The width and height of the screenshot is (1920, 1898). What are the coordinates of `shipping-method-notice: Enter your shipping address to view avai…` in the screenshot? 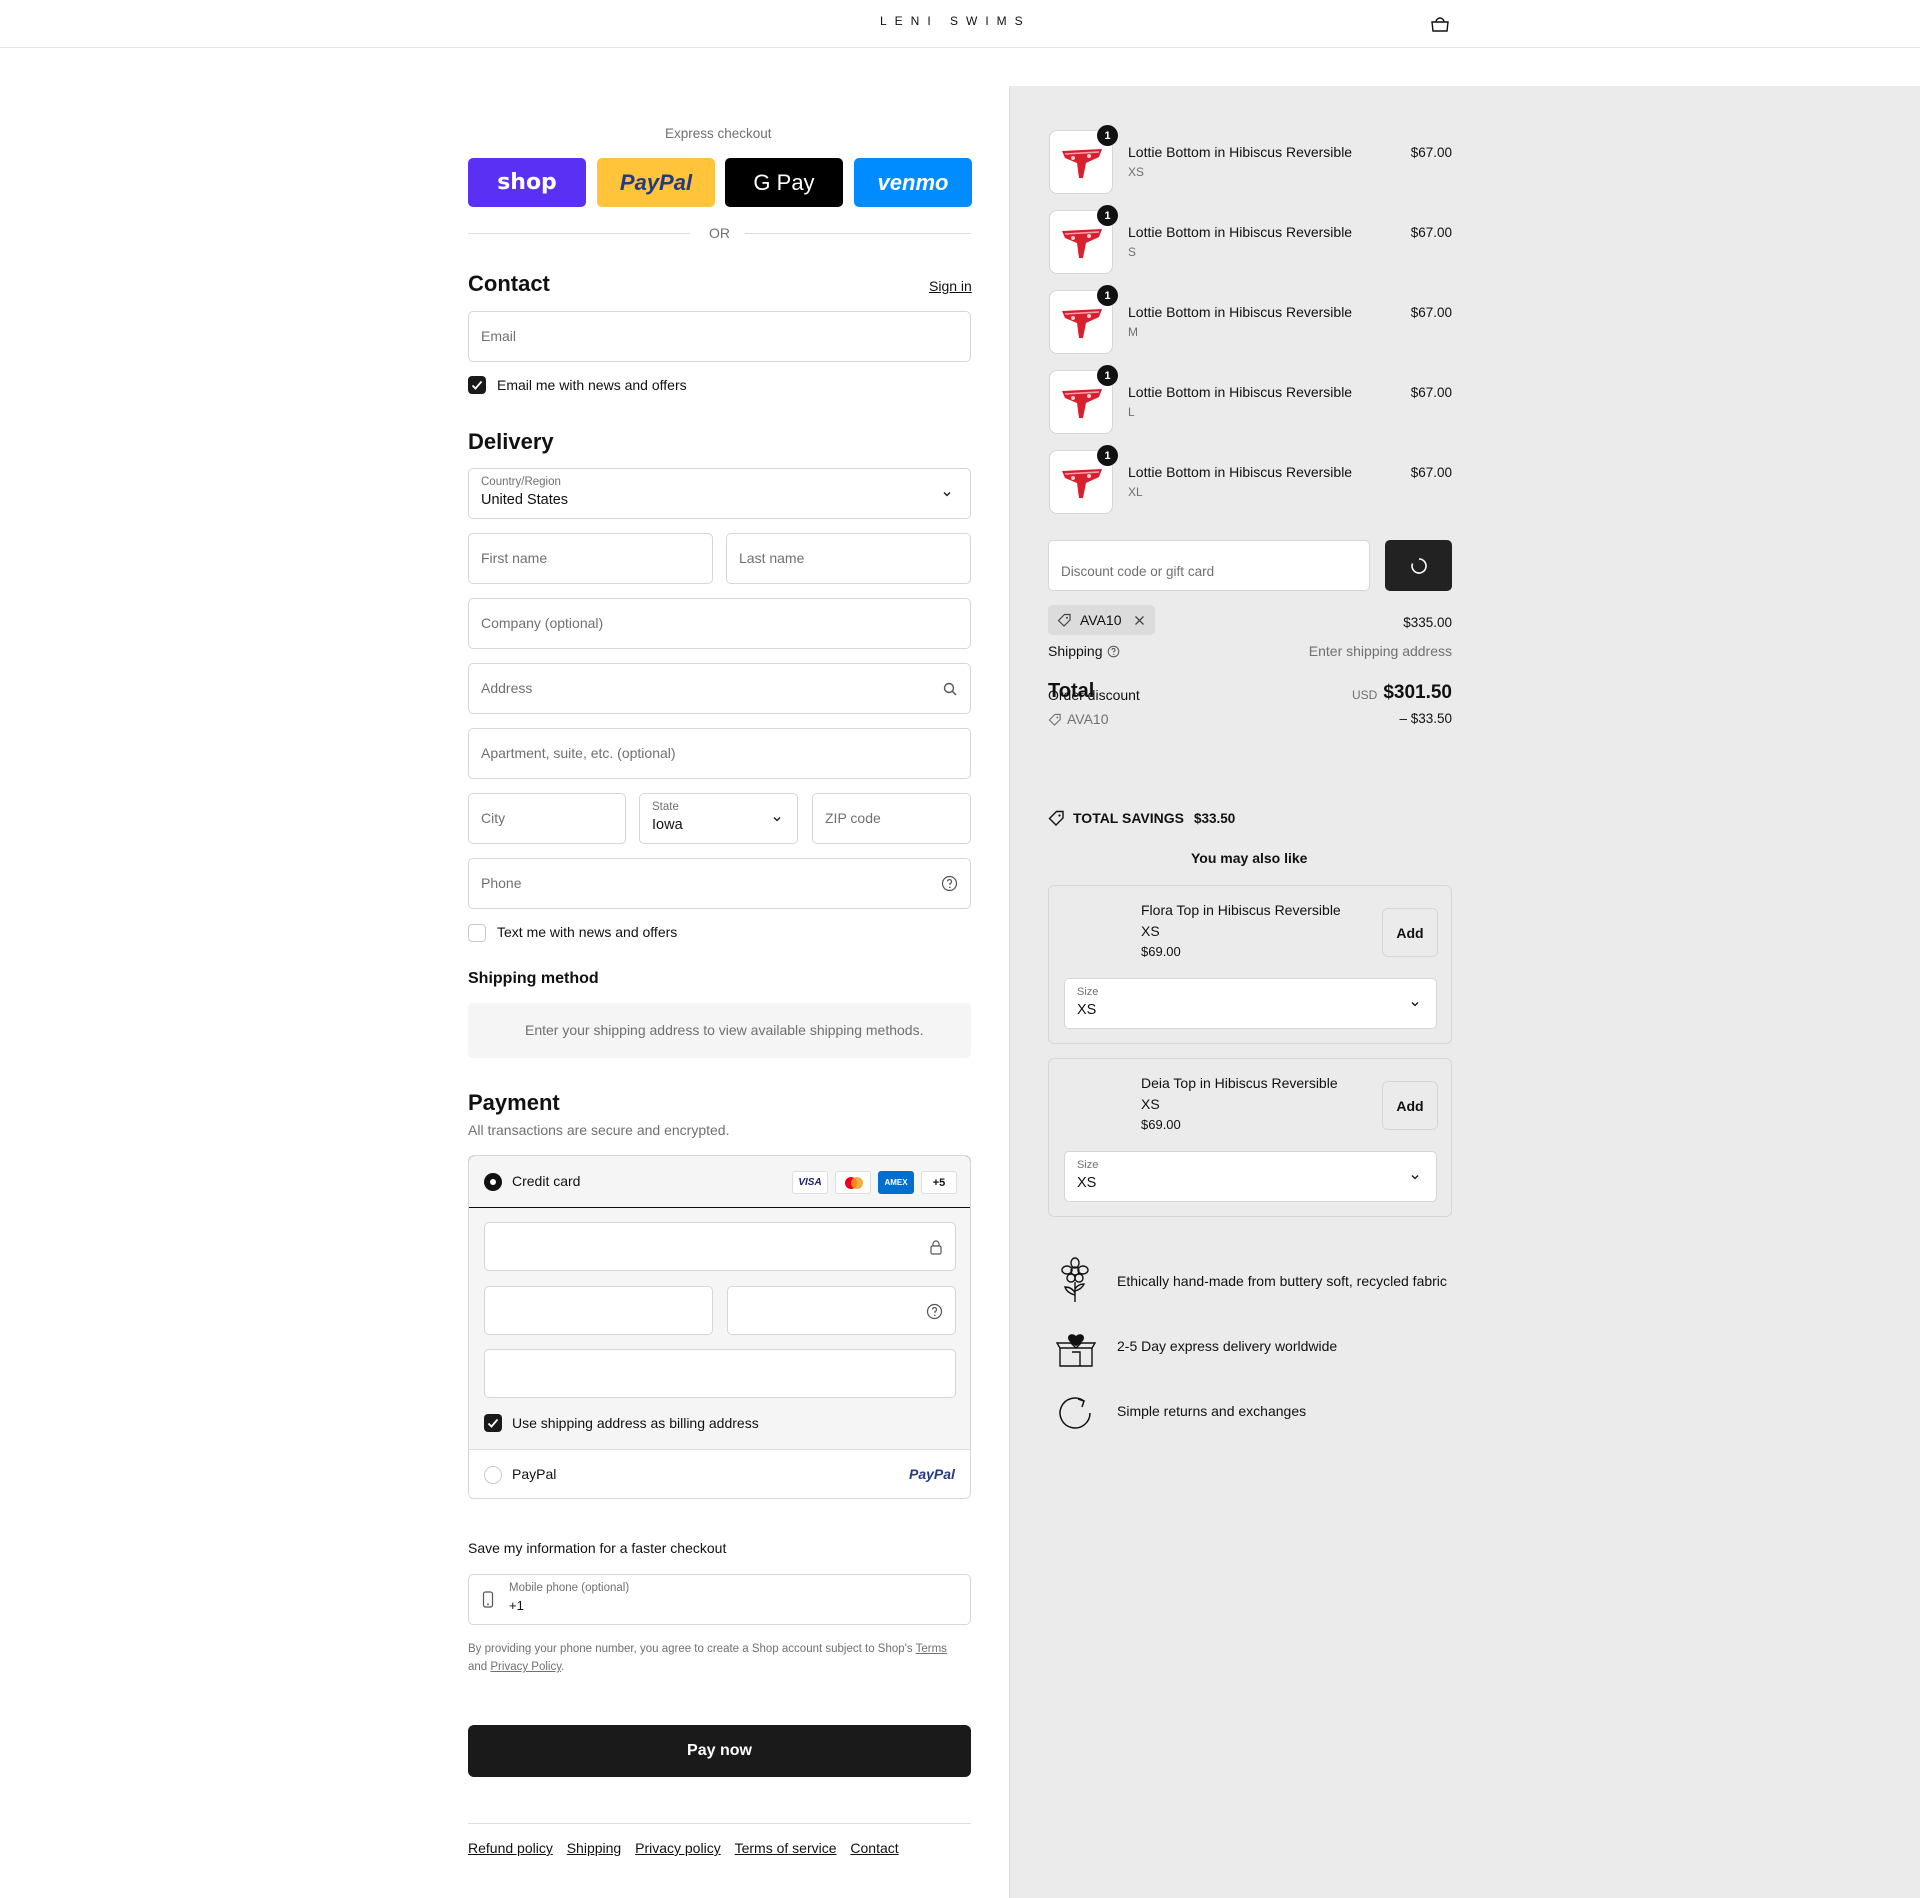 It's located at (719, 1030).